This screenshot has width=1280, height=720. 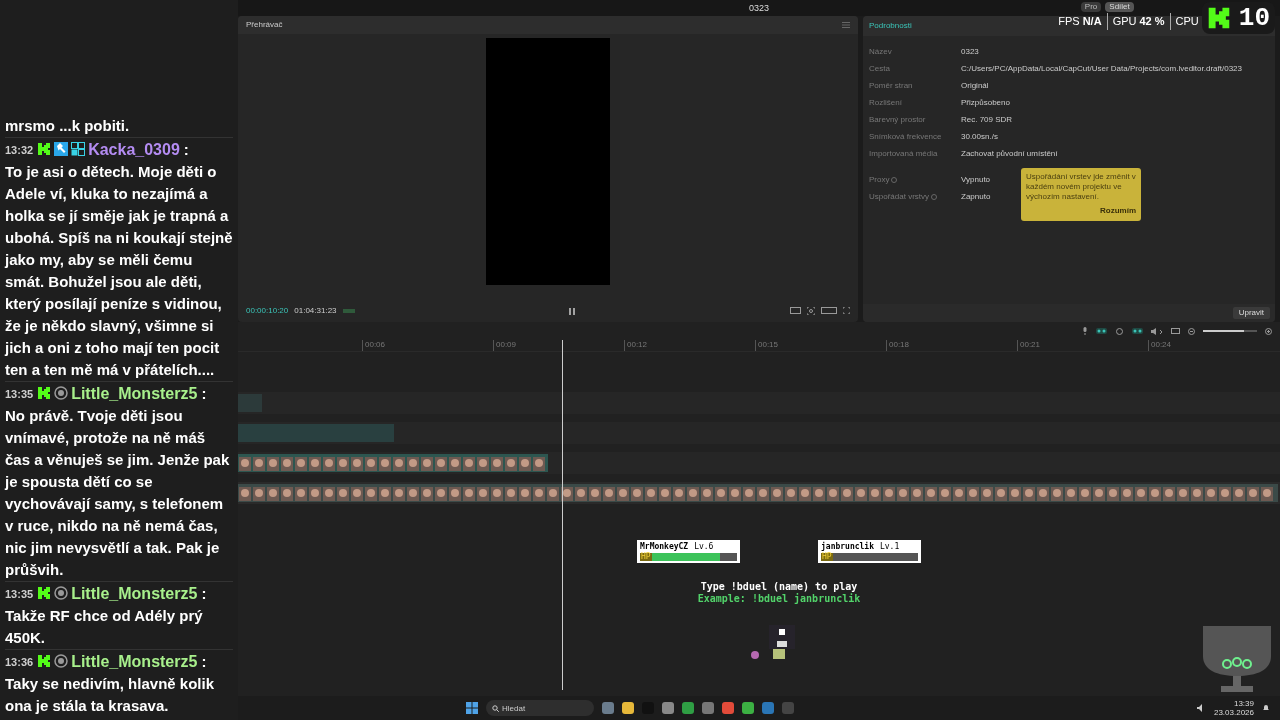 What do you see at coordinates (664, 546) in the screenshot?
I see `player-name: MrMonkeyCZ` at bounding box center [664, 546].